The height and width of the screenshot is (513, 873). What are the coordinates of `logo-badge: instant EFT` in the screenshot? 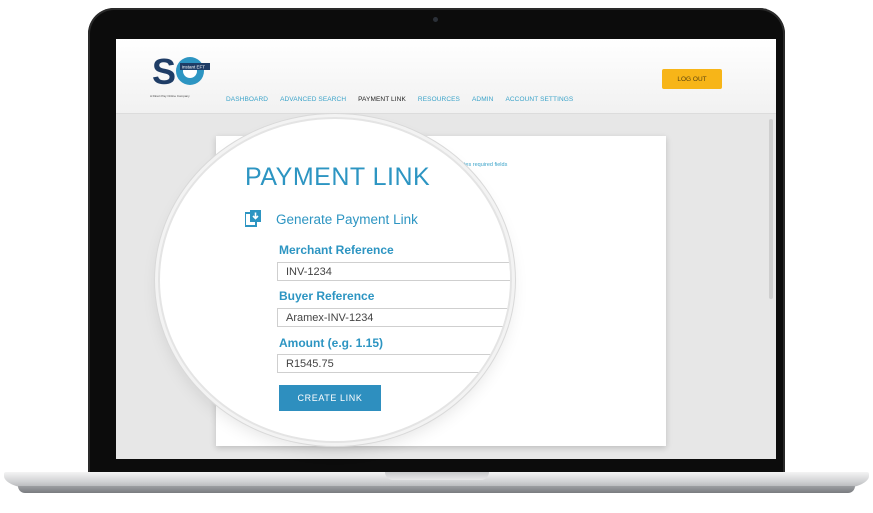 It's located at (193, 67).